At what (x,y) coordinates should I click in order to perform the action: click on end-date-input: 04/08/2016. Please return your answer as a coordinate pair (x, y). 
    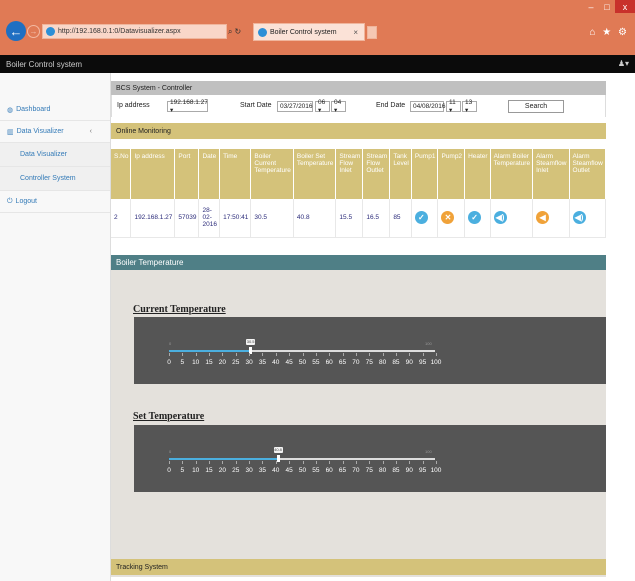
    Looking at the image, I should click on (428, 106).